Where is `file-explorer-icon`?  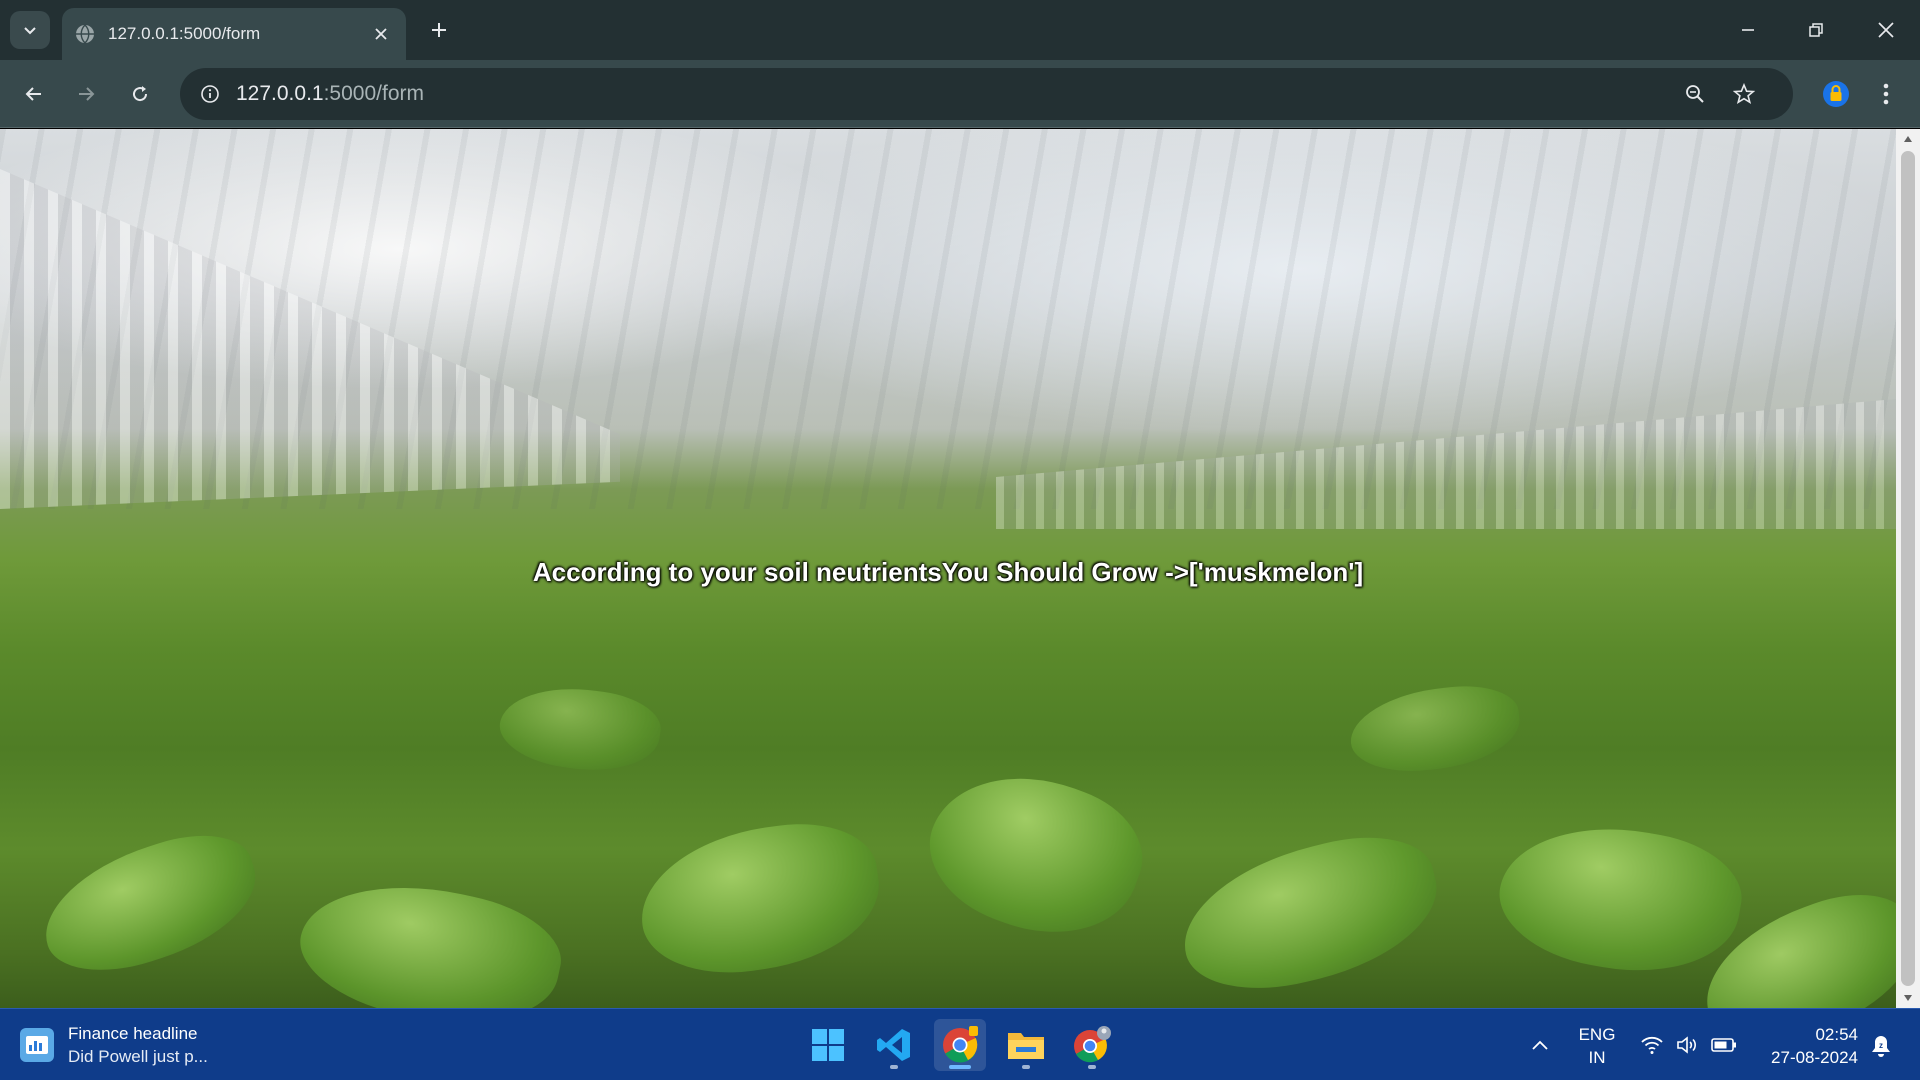
file-explorer-icon is located at coordinates (1026, 1046).